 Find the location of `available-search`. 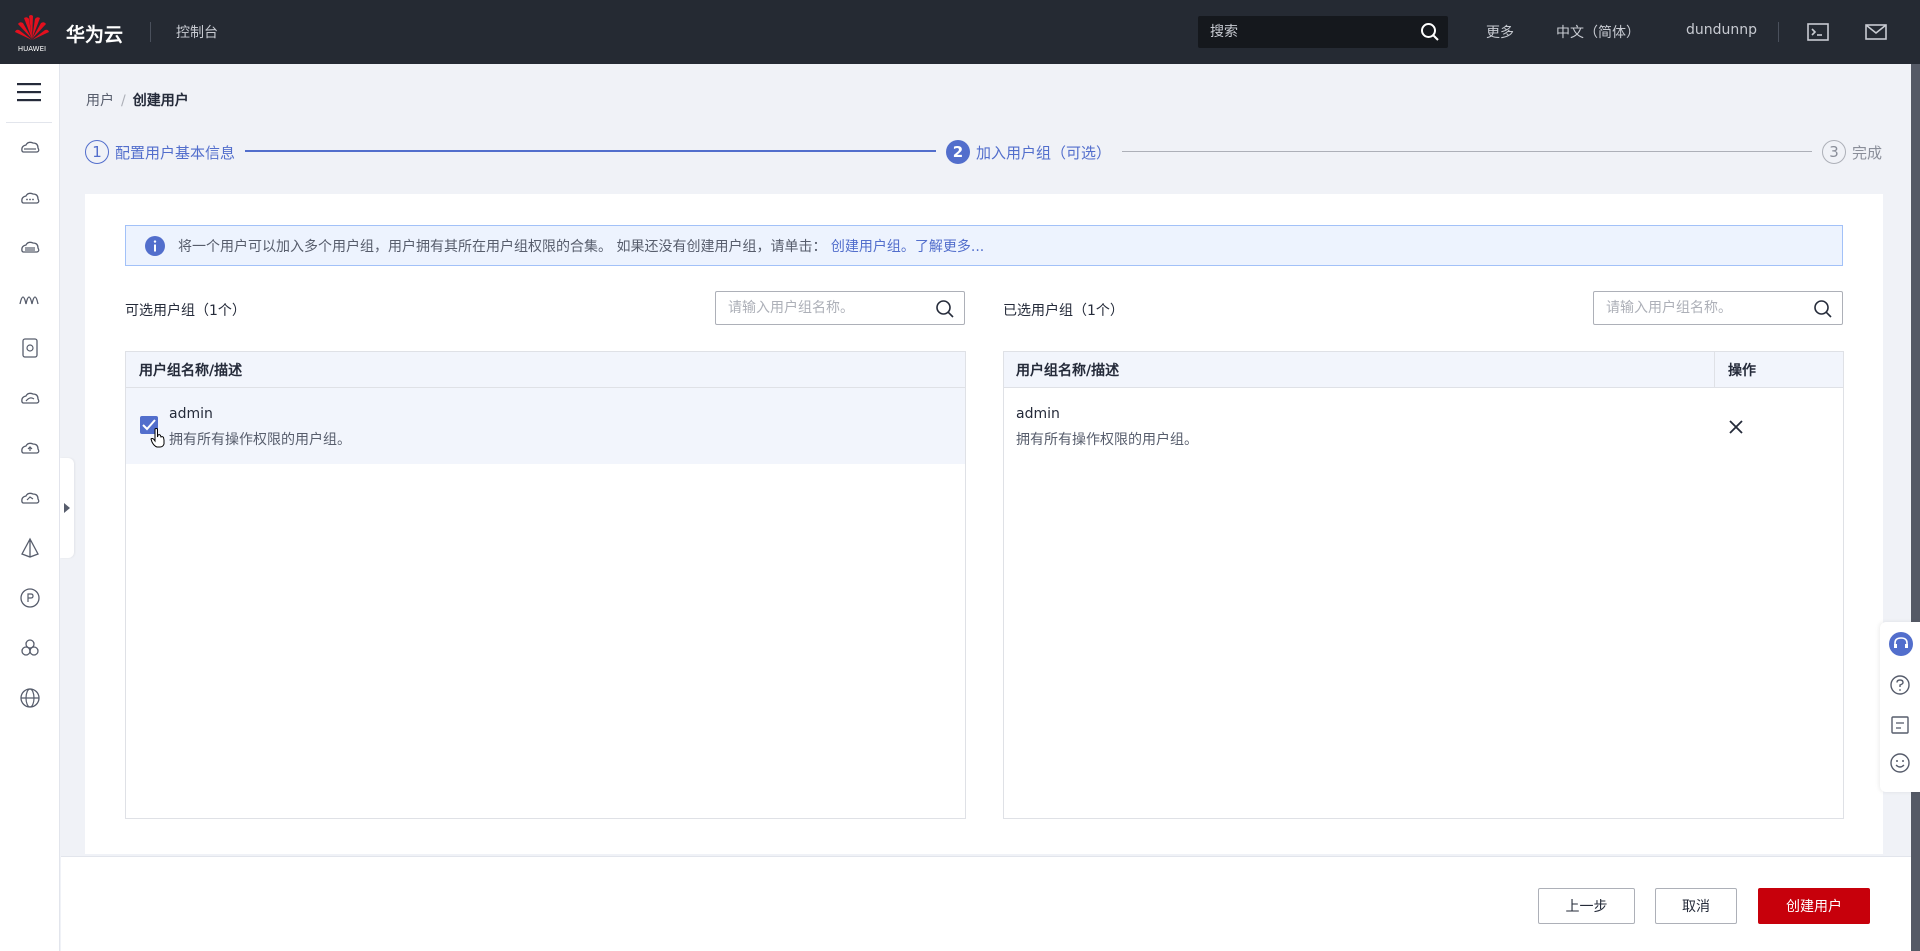

available-search is located at coordinates (840, 308).